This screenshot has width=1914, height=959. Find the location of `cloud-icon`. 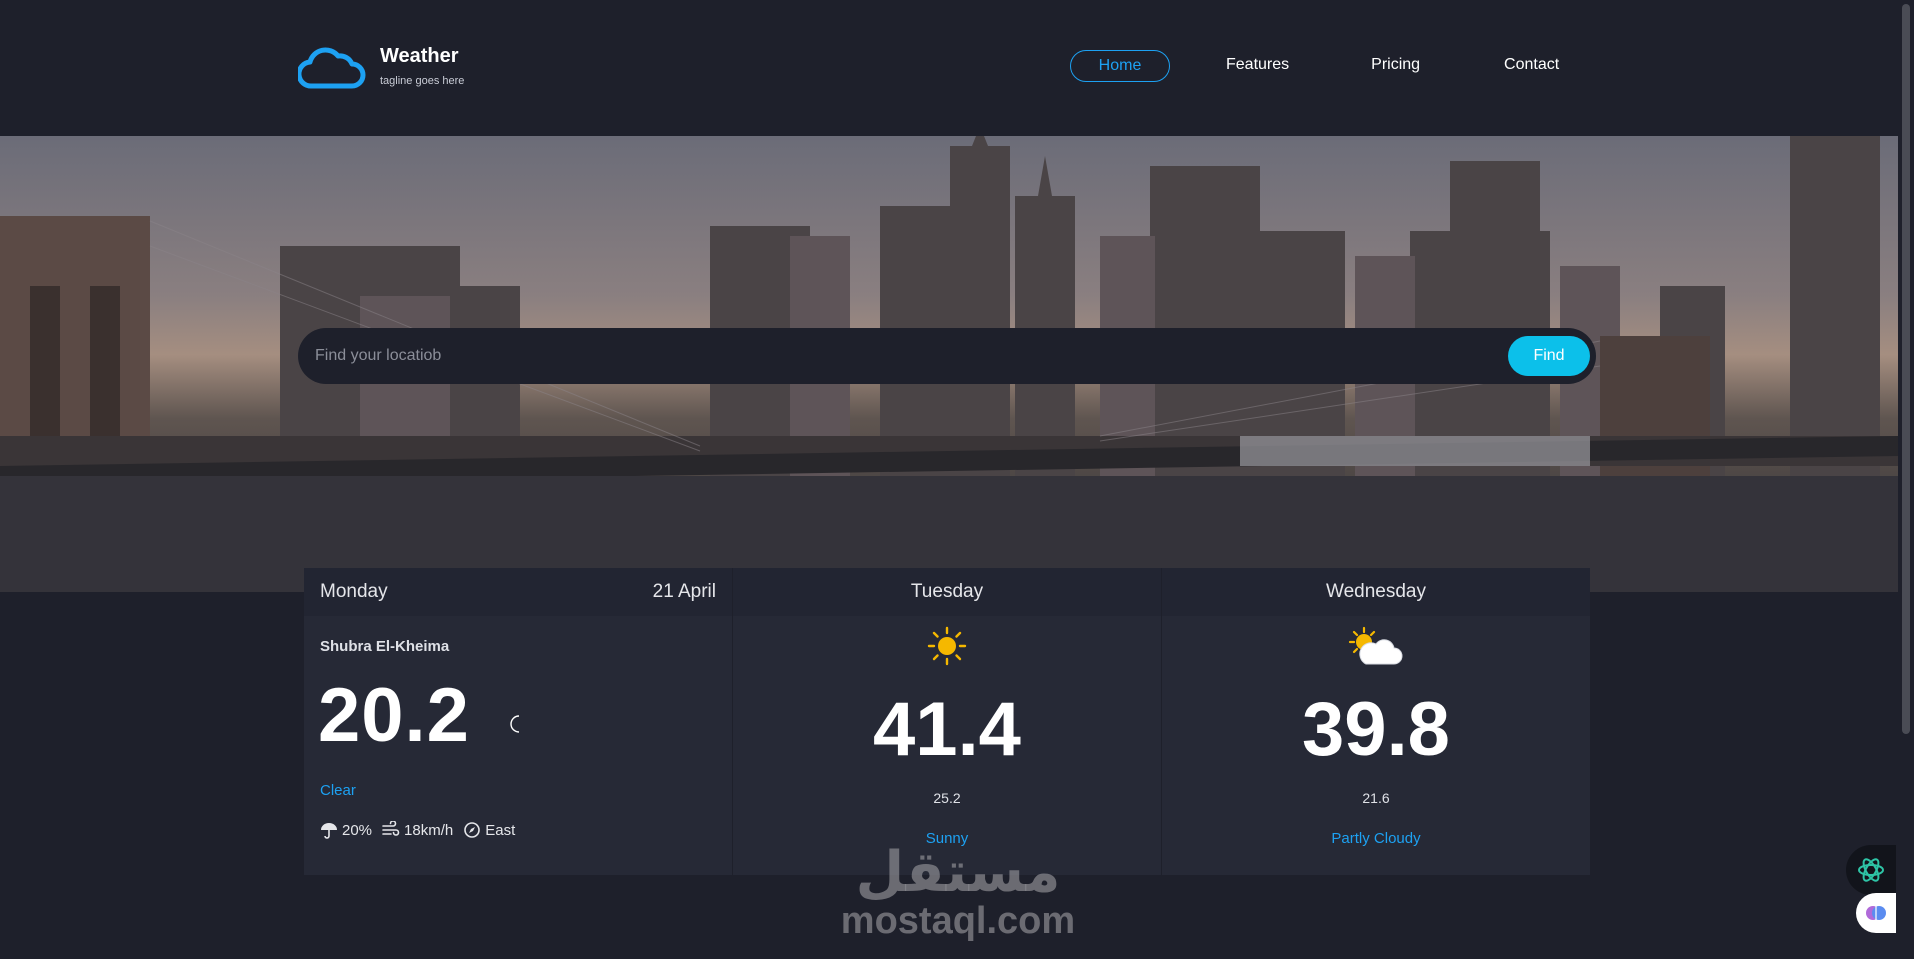

cloud-icon is located at coordinates (332, 68).